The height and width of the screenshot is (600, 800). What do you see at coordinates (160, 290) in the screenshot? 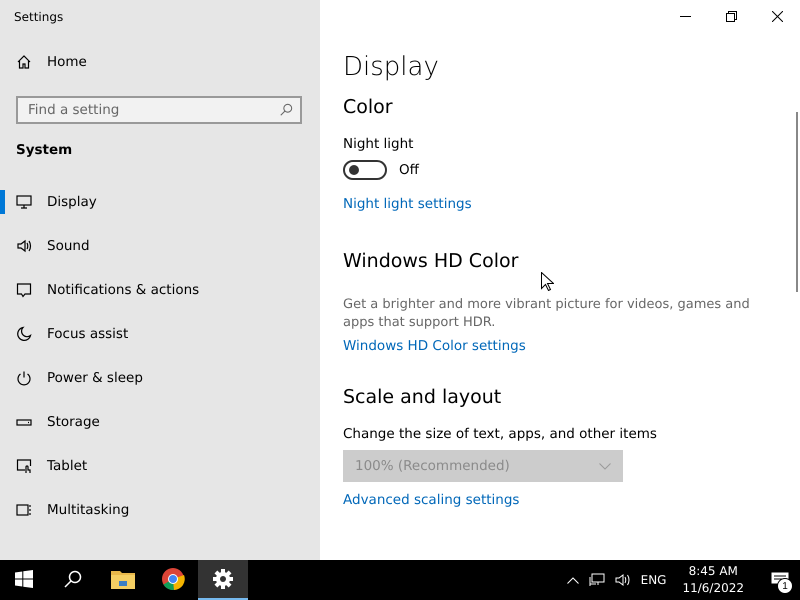
I see `sidebar-item: Notifications & actions` at bounding box center [160, 290].